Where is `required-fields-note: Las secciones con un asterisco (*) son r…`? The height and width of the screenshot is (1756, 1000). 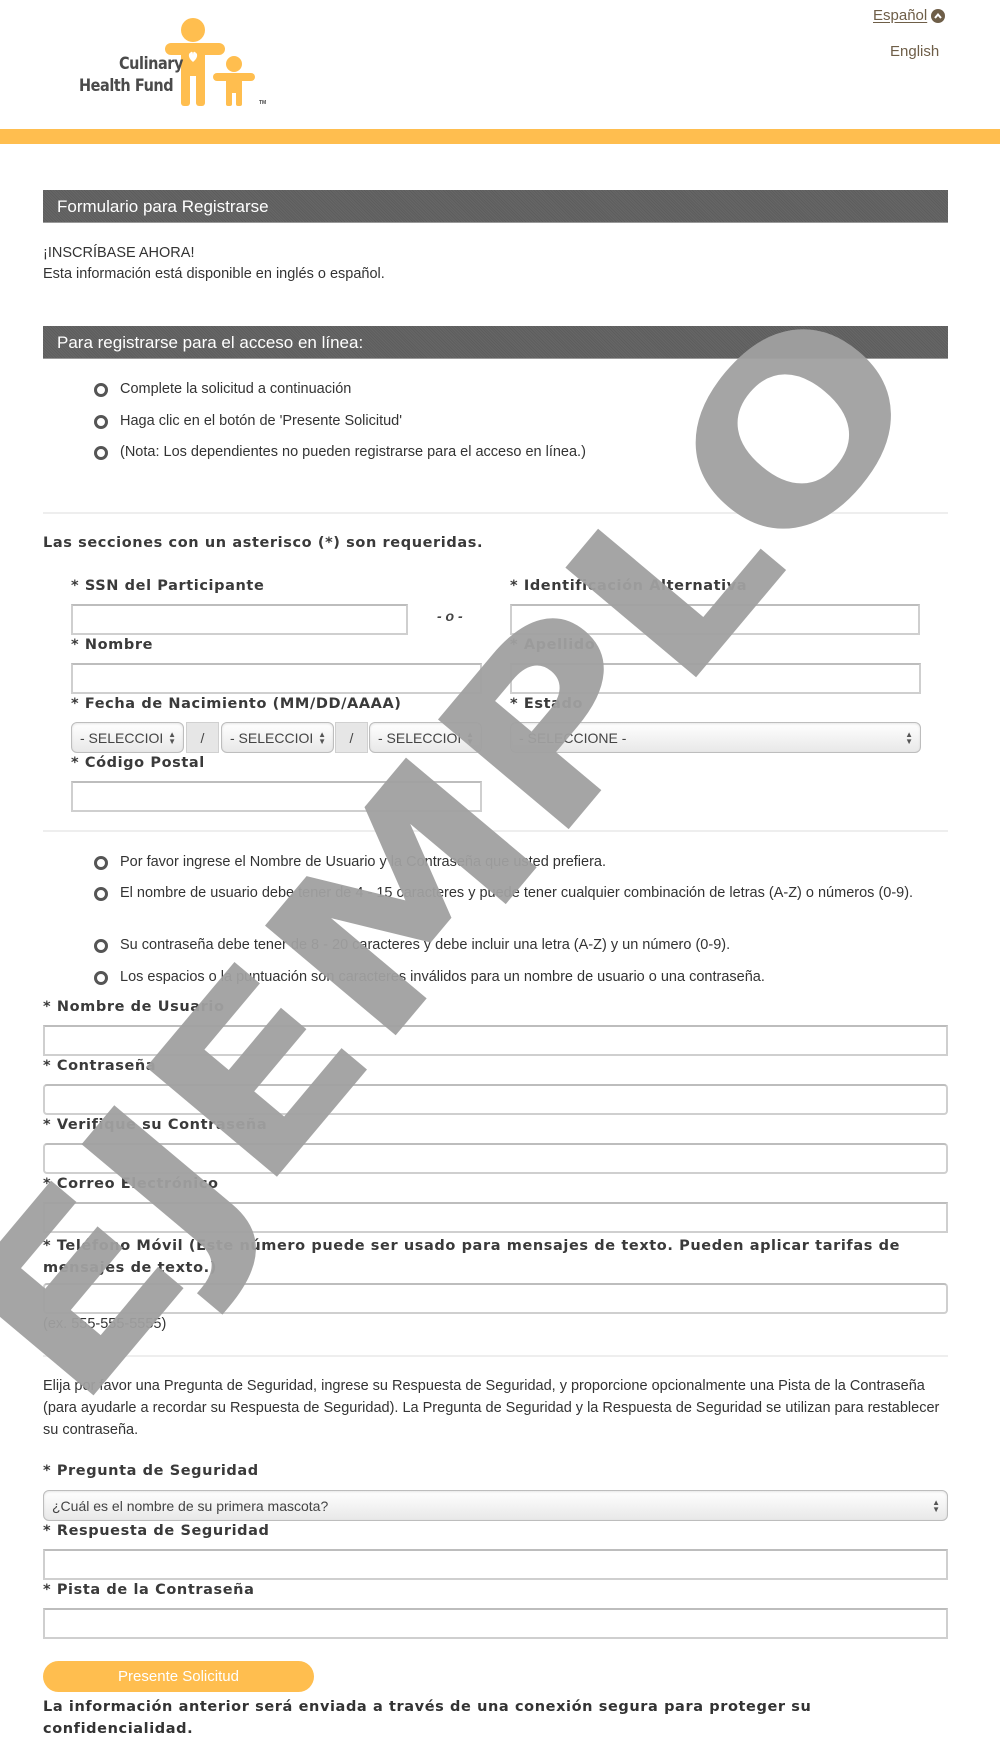
required-fields-note: Las secciones con un asterisco (*) son r… is located at coordinates (263, 543).